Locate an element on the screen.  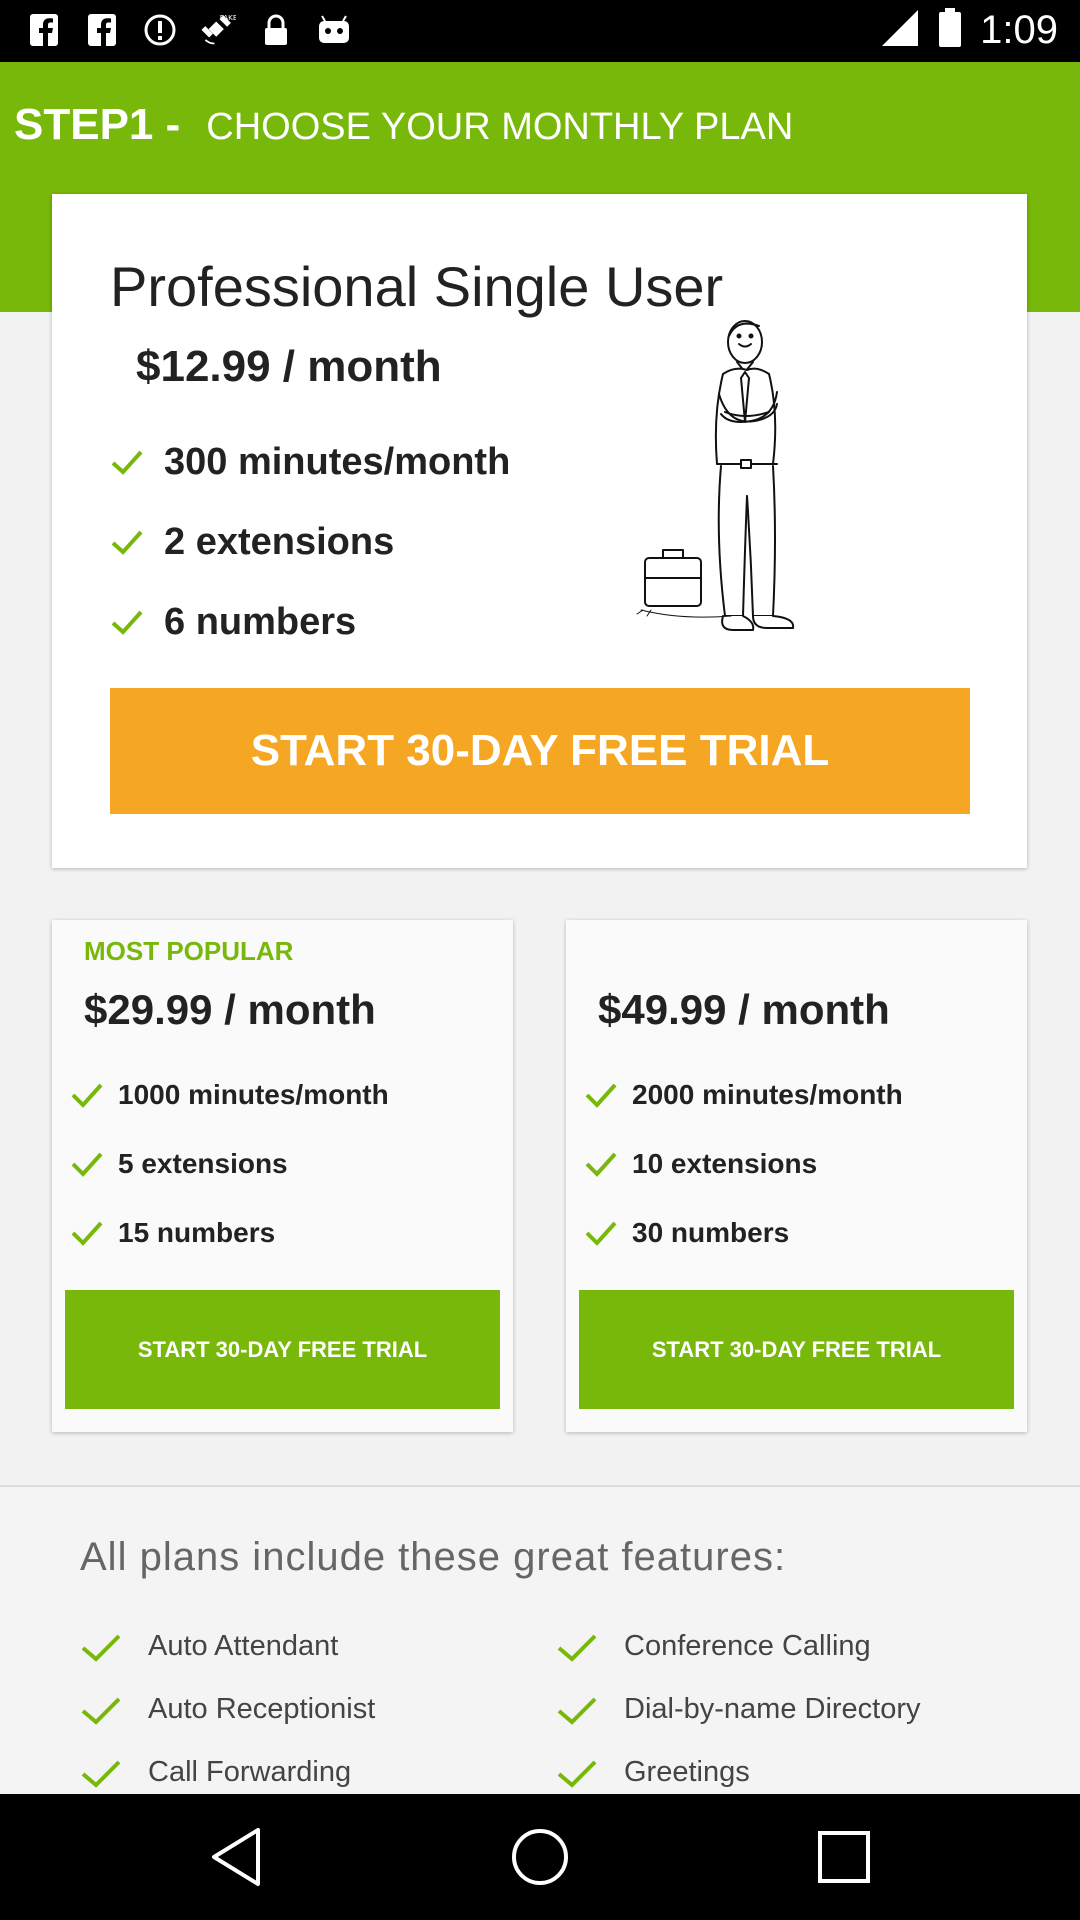
plan-price: $29.99 / month is located at coordinates (230, 1009).